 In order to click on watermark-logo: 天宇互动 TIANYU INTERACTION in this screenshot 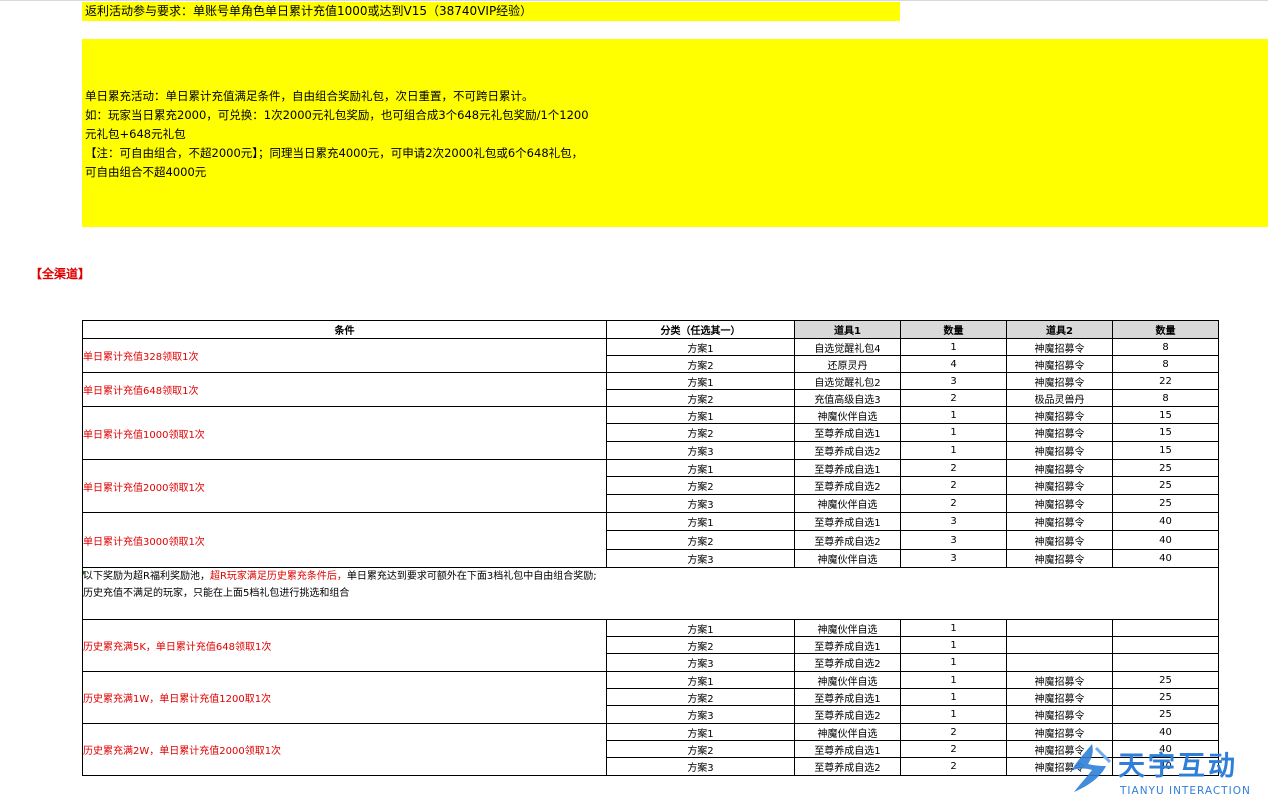, I will do `click(1162, 768)`.